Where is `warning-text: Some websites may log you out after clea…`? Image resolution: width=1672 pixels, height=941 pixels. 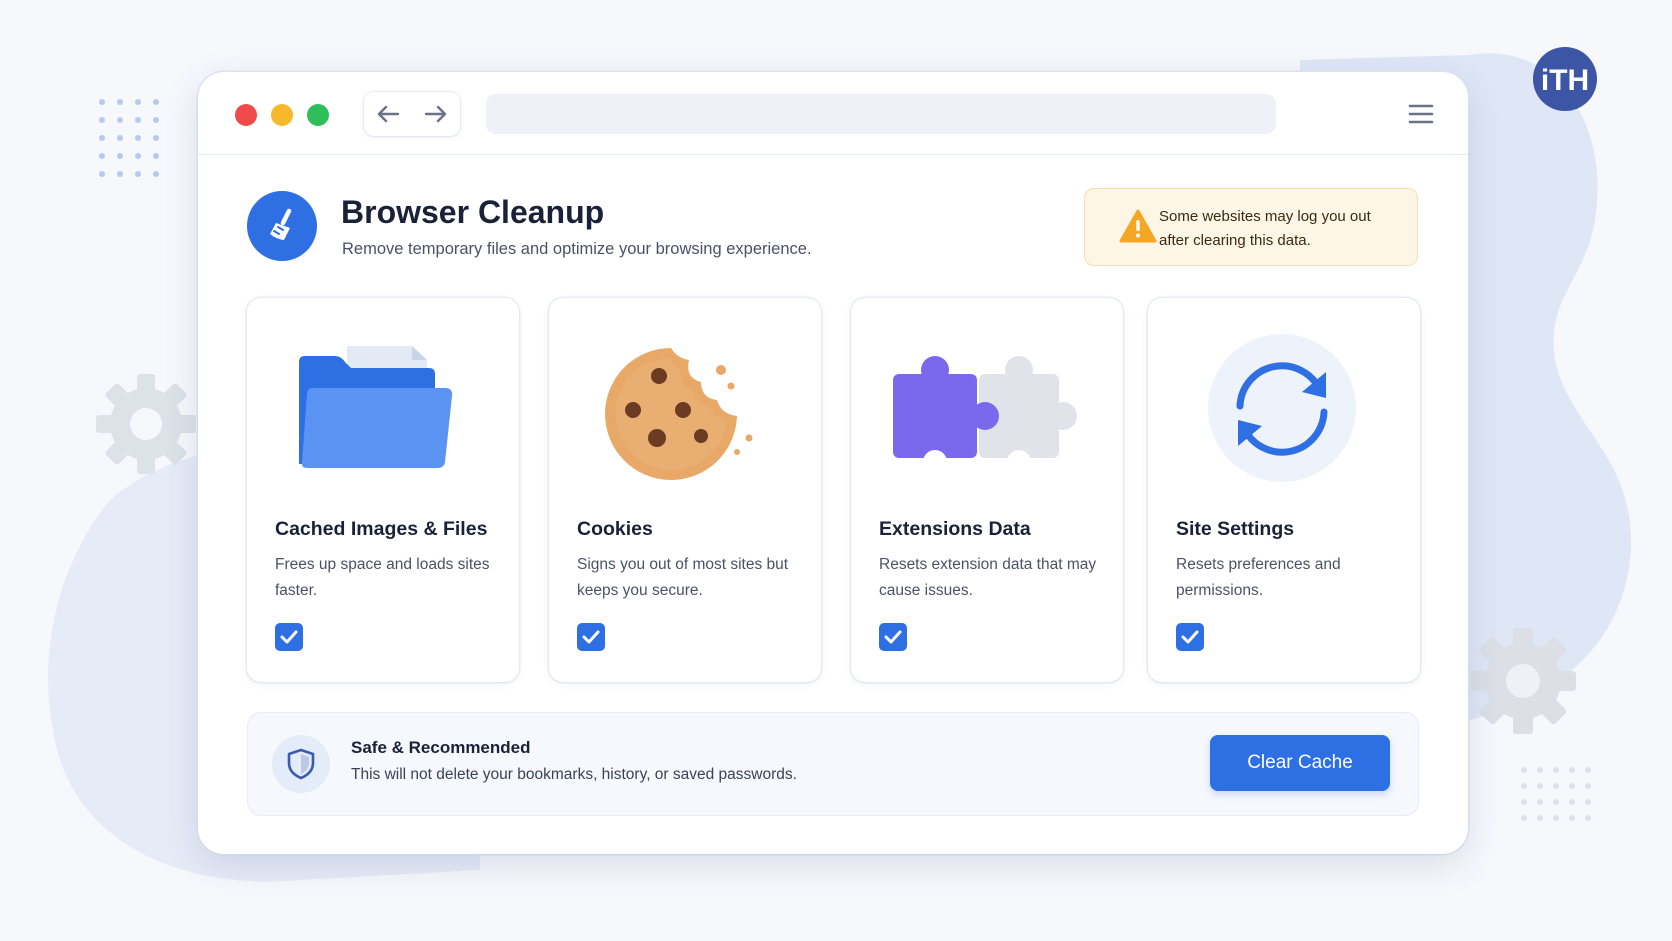
warning-text: Some websites may log you out after clea… is located at coordinates (1265, 228).